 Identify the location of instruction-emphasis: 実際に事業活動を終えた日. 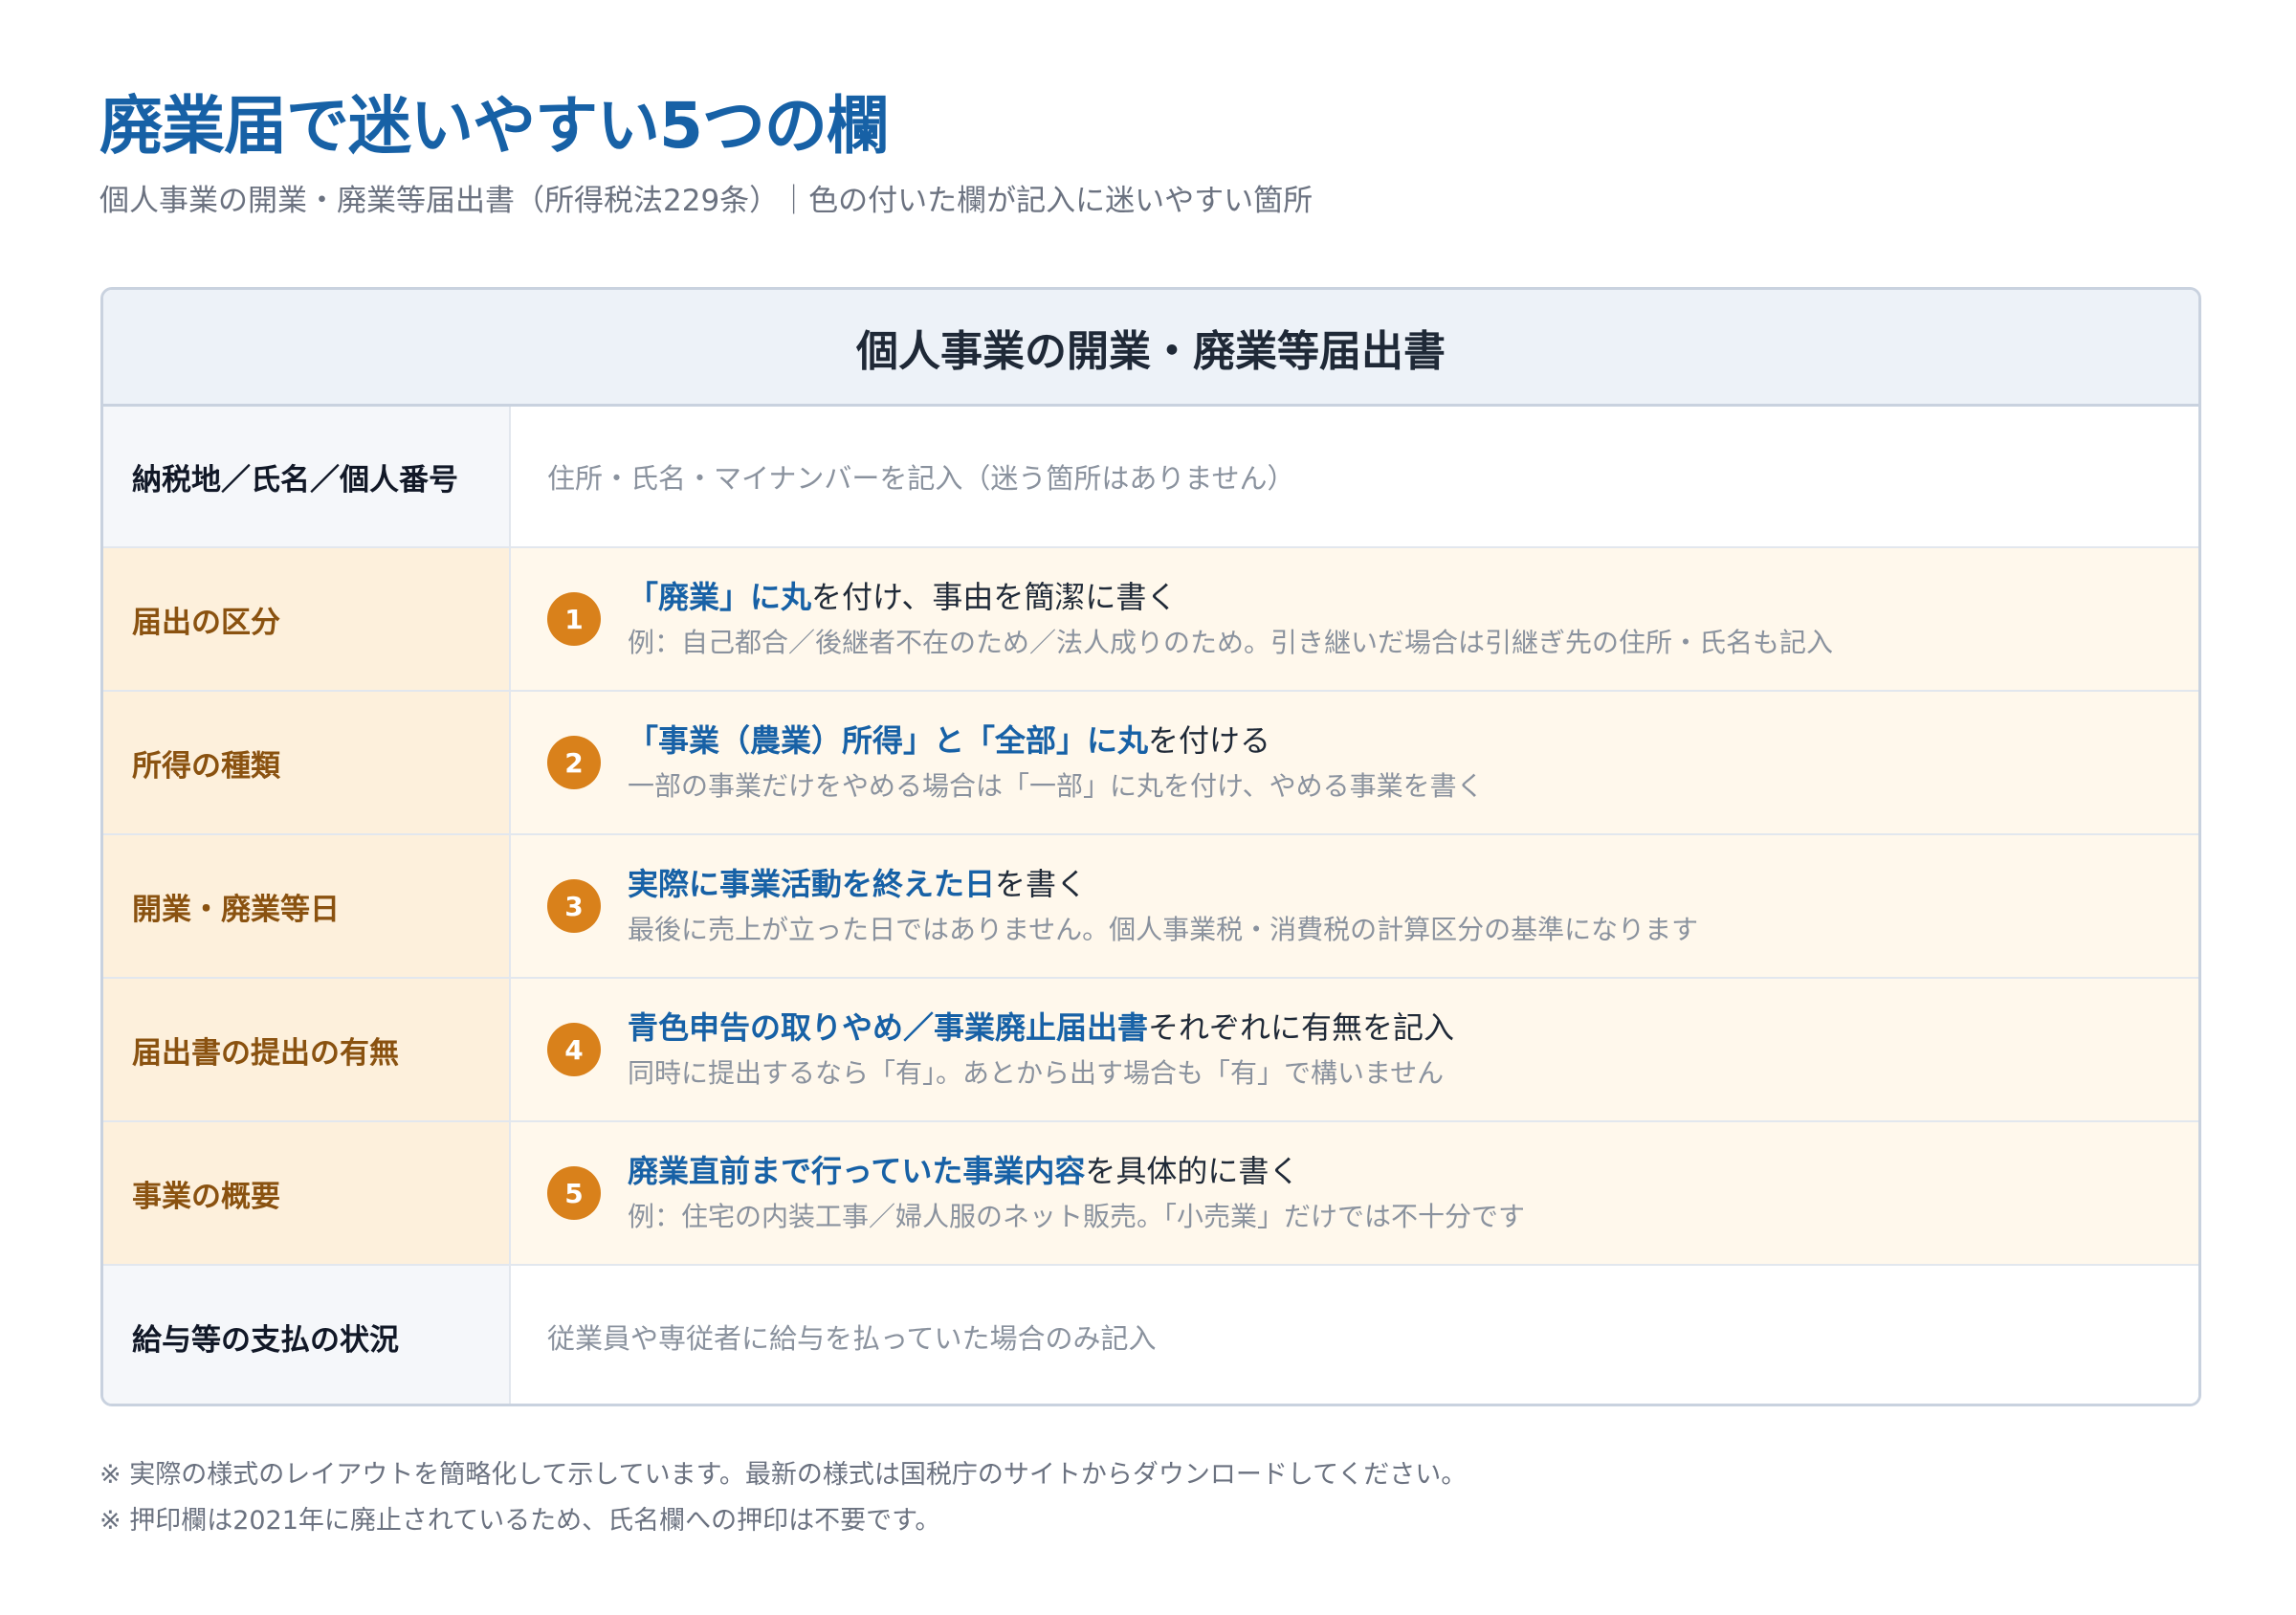
(812, 884).